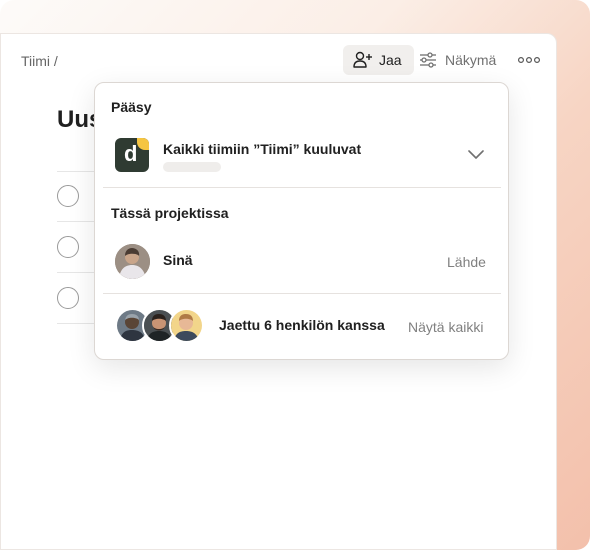 Image resolution: width=590 pixels, height=550 pixels. I want to click on more-options-button, so click(529, 60).